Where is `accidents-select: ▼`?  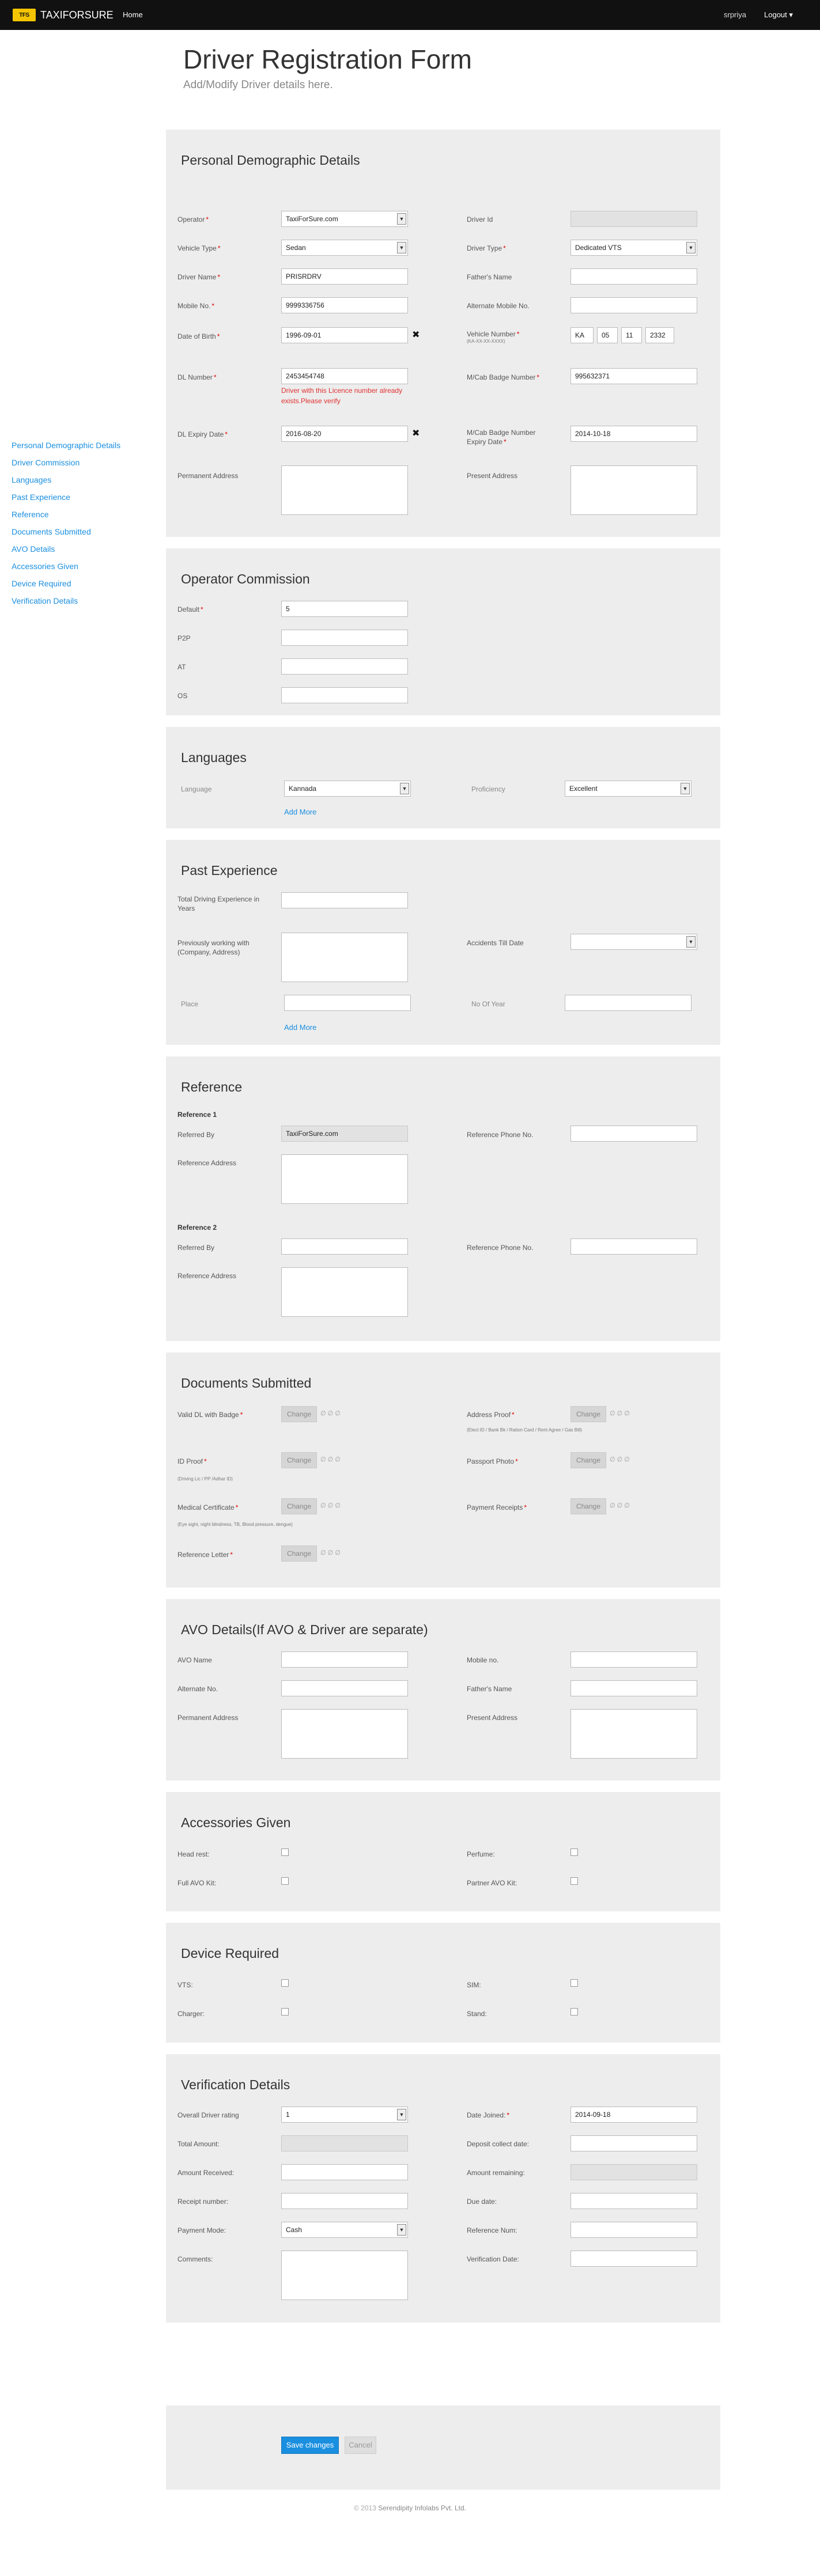
accidents-select: ▼ is located at coordinates (633, 942).